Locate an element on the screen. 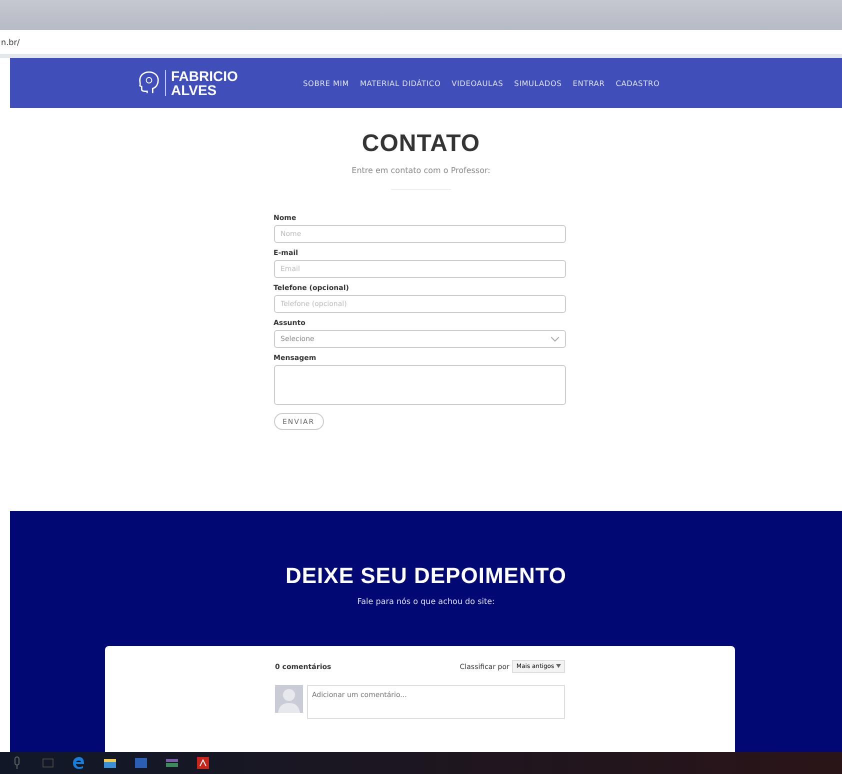  pdf-icon is located at coordinates (203, 763).